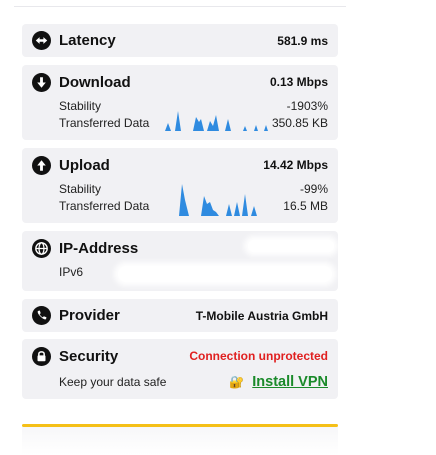 The width and height of the screenshot is (436, 455). I want to click on lock-icon, so click(41, 356).